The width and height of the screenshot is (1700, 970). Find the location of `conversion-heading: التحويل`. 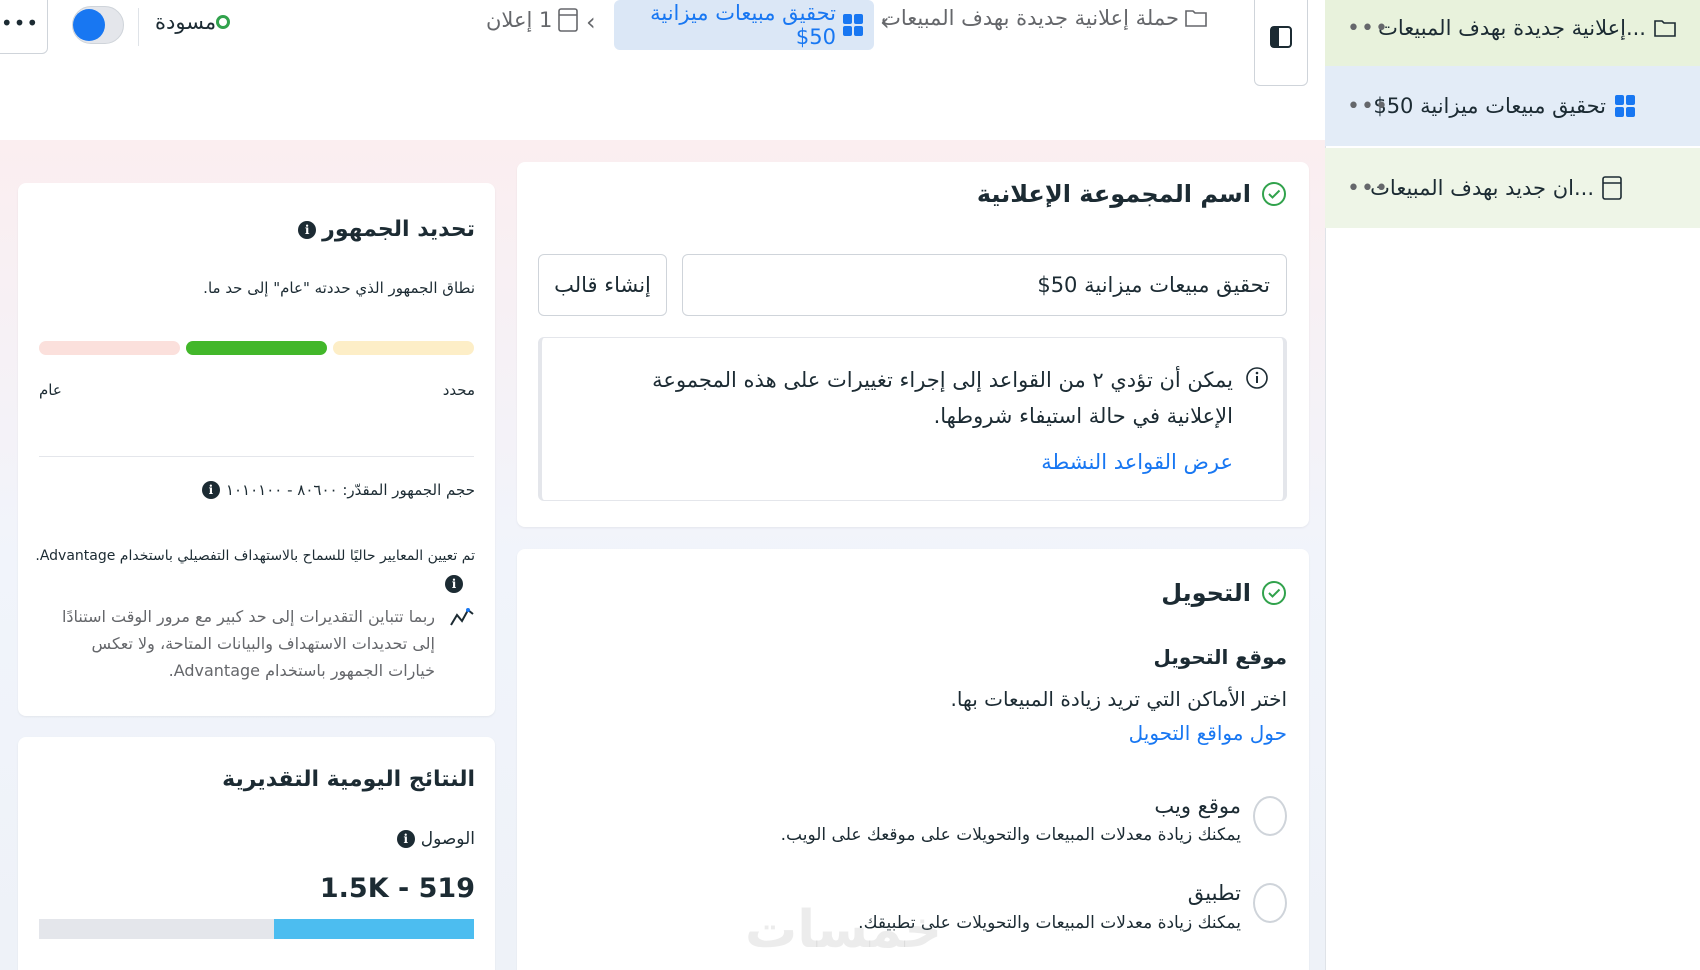

conversion-heading: التحويل is located at coordinates (1206, 593).